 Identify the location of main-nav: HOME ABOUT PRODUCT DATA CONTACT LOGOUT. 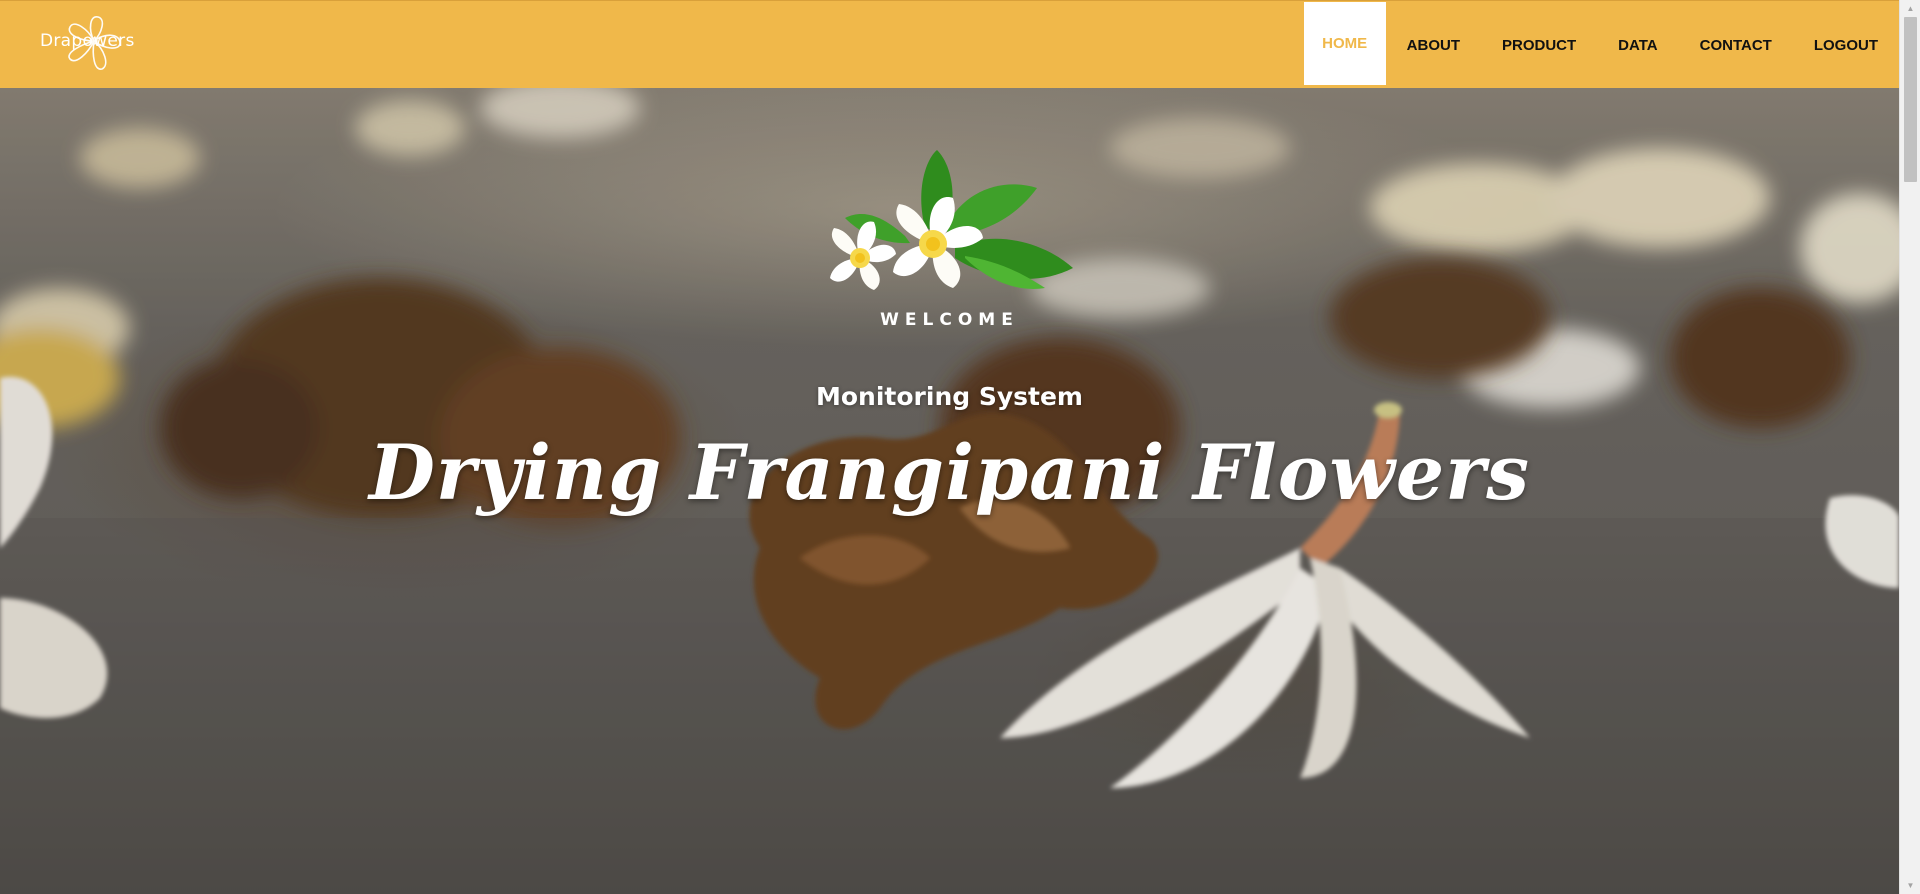
(1601, 45).